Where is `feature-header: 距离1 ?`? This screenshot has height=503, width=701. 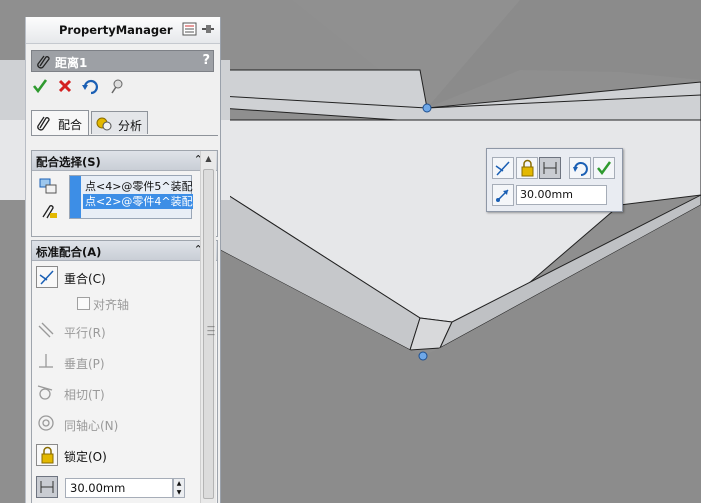
feature-header: 距离1 ? is located at coordinates (122, 61).